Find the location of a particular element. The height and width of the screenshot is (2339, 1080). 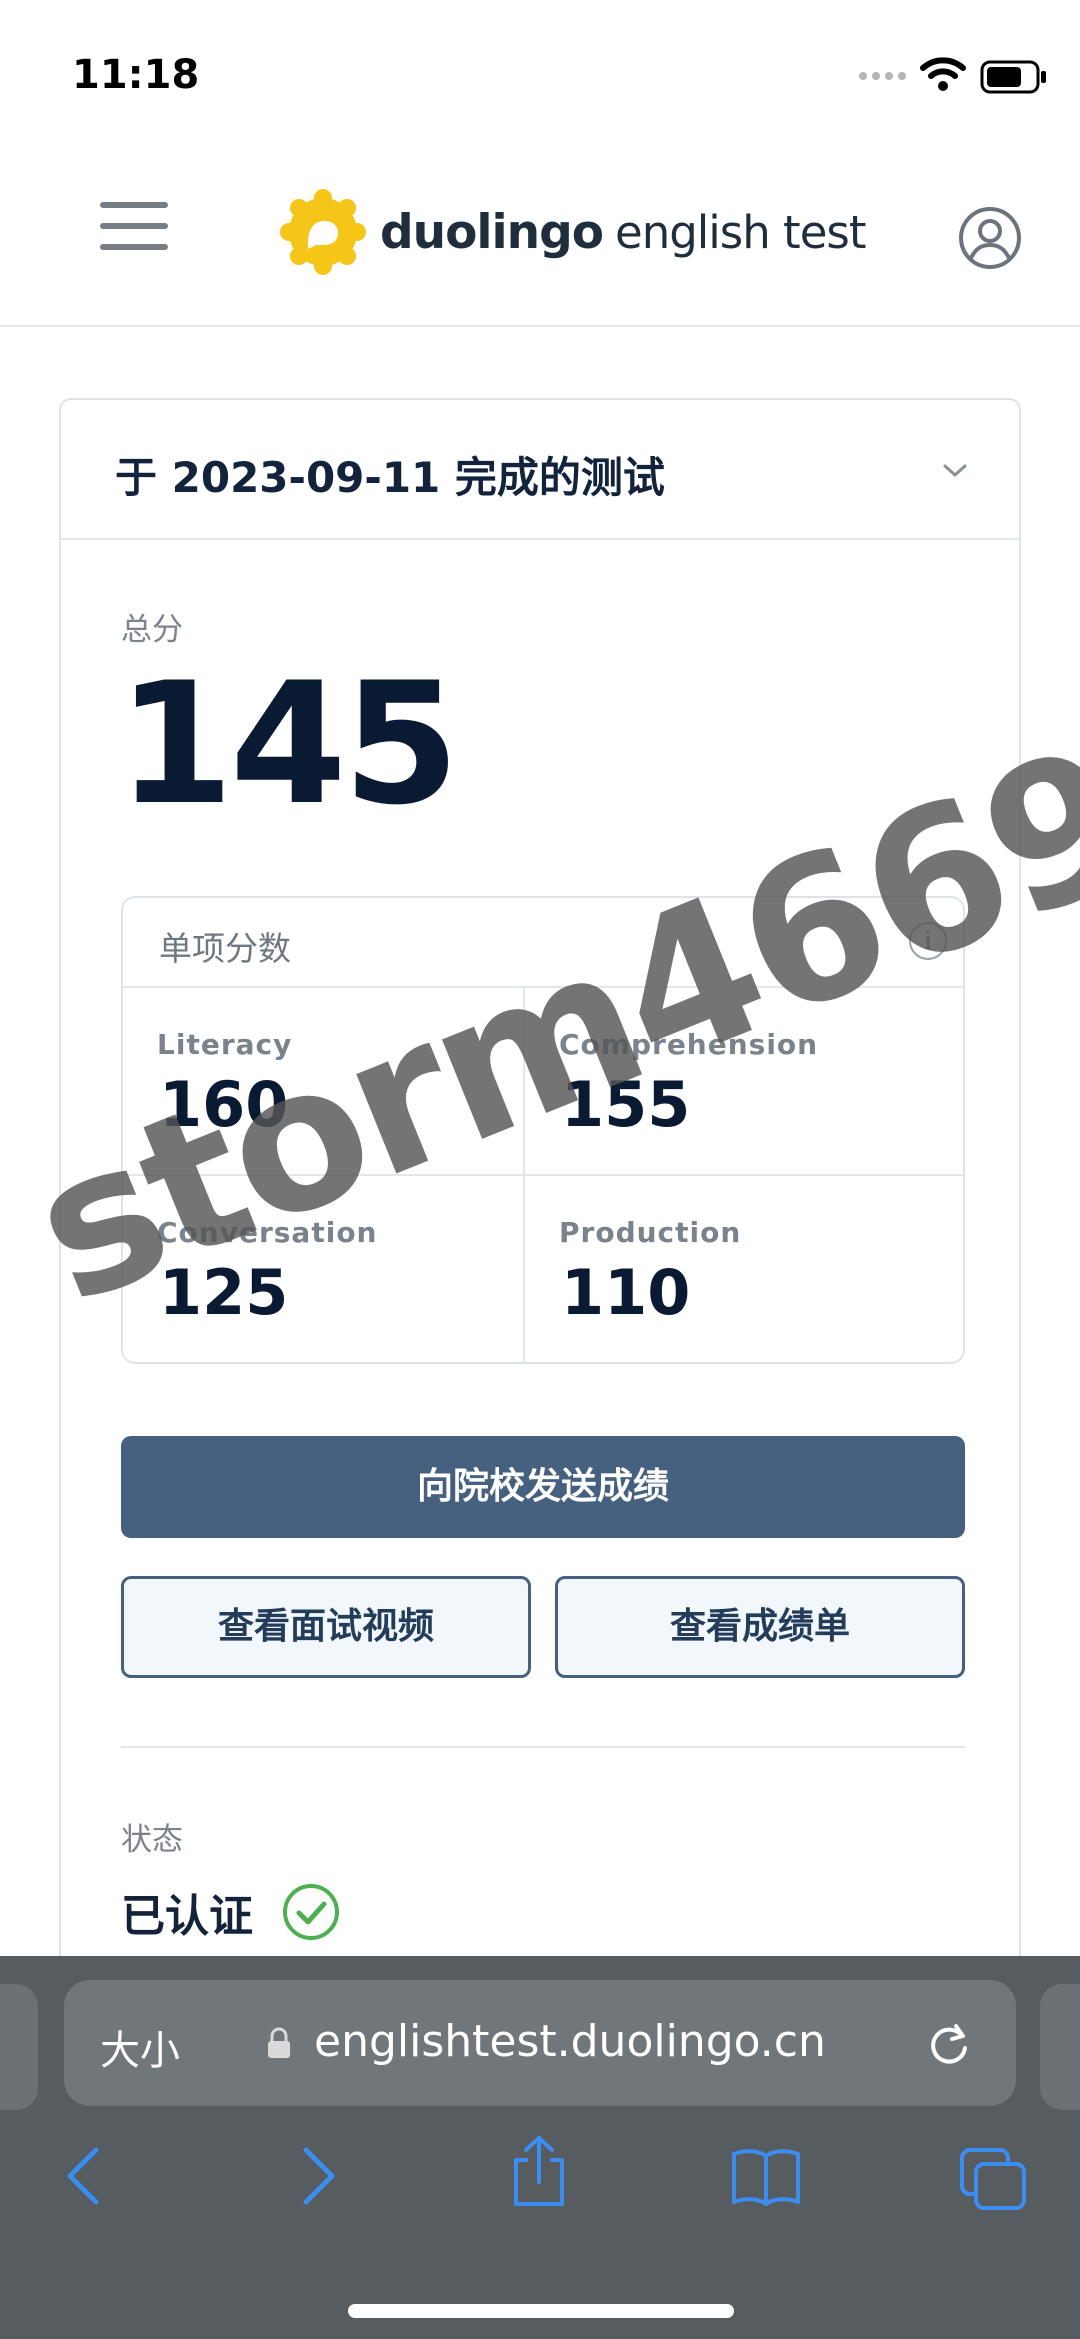

duolingo-logo-icon is located at coordinates (323, 232).